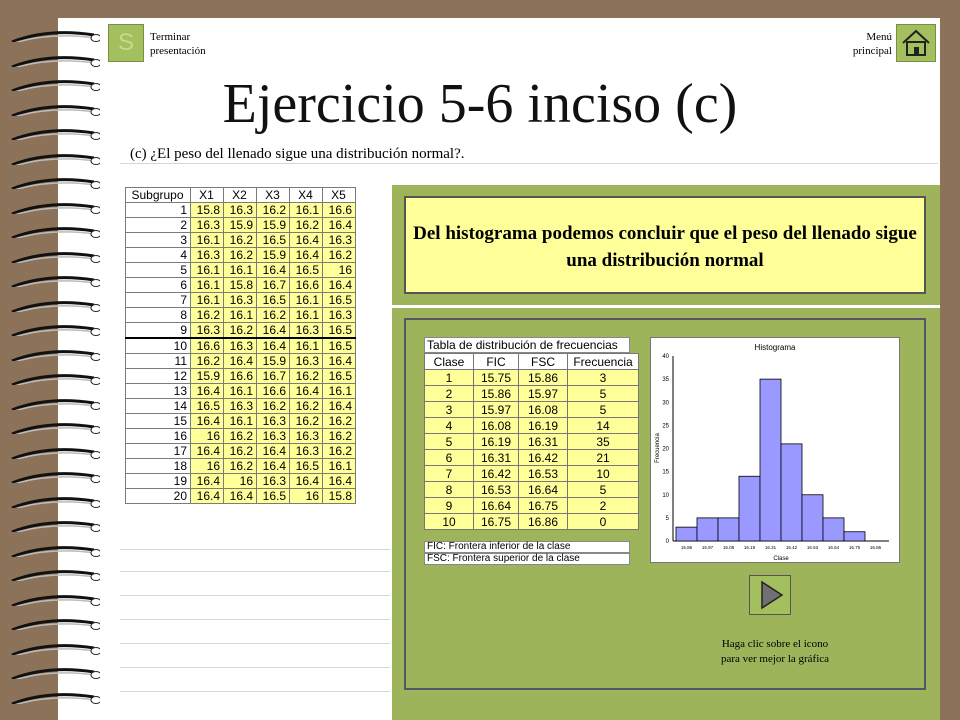 Image resolution: width=960 pixels, height=720 pixels. I want to click on freq-table-header-cell: Clase, so click(449, 361).